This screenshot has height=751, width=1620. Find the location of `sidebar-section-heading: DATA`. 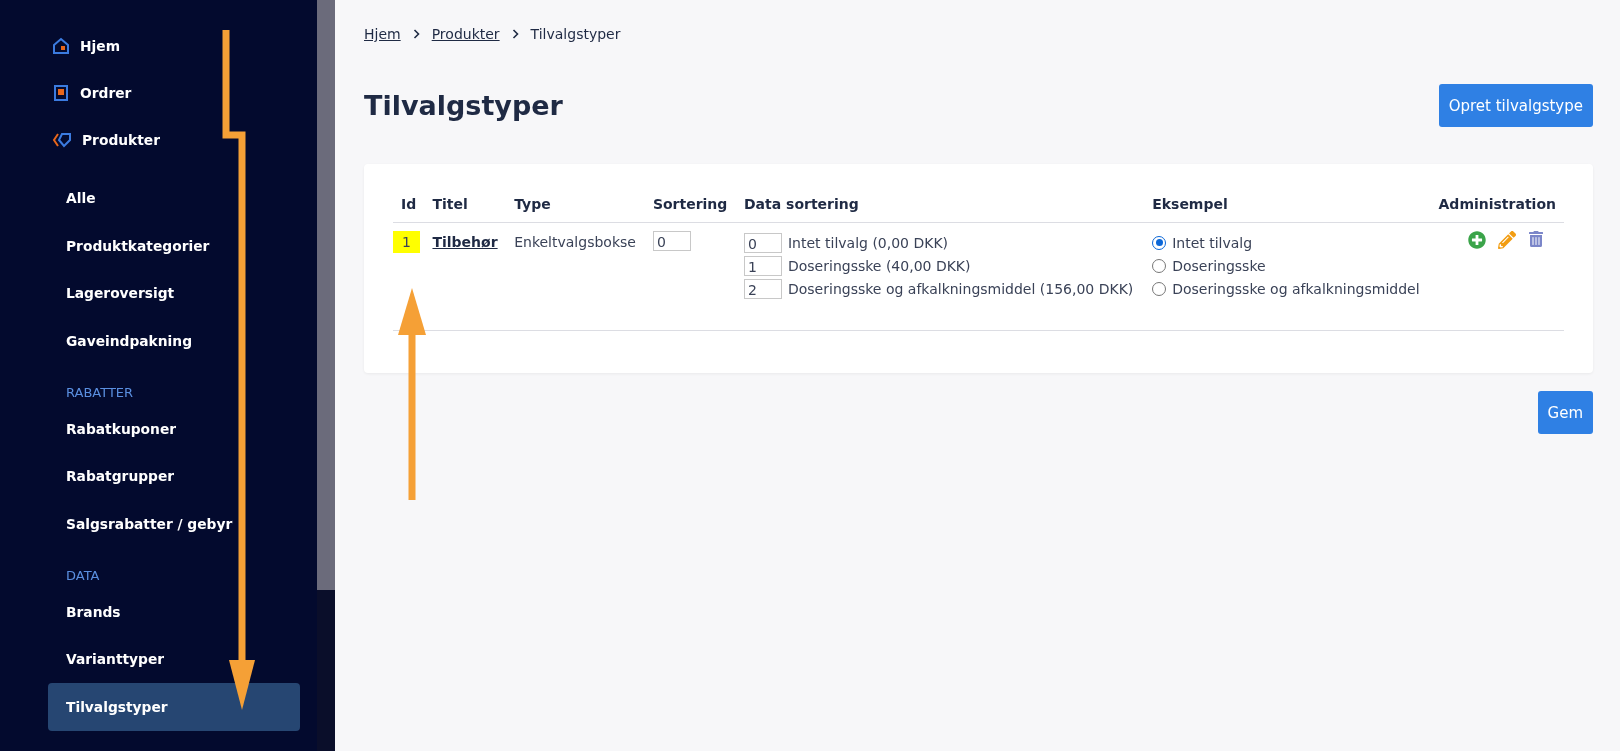

sidebar-section-heading: DATA is located at coordinates (83, 576).